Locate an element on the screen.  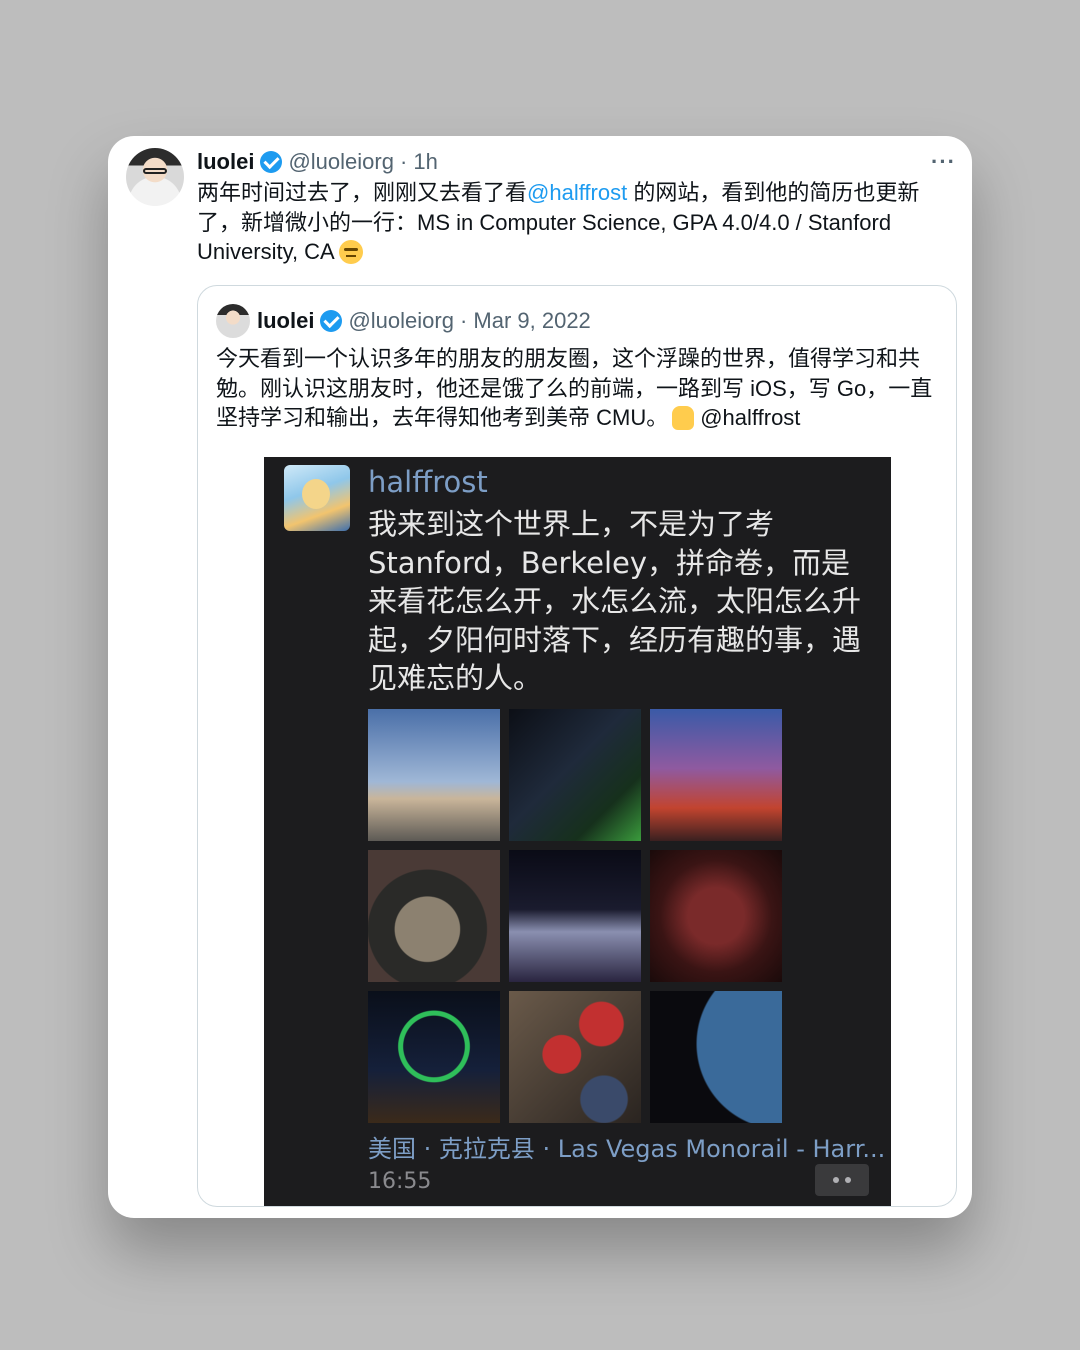
quoted-tweet-header: luolei @luoleiorg · Mar 9, 2022 is located at coordinates (600, 321).